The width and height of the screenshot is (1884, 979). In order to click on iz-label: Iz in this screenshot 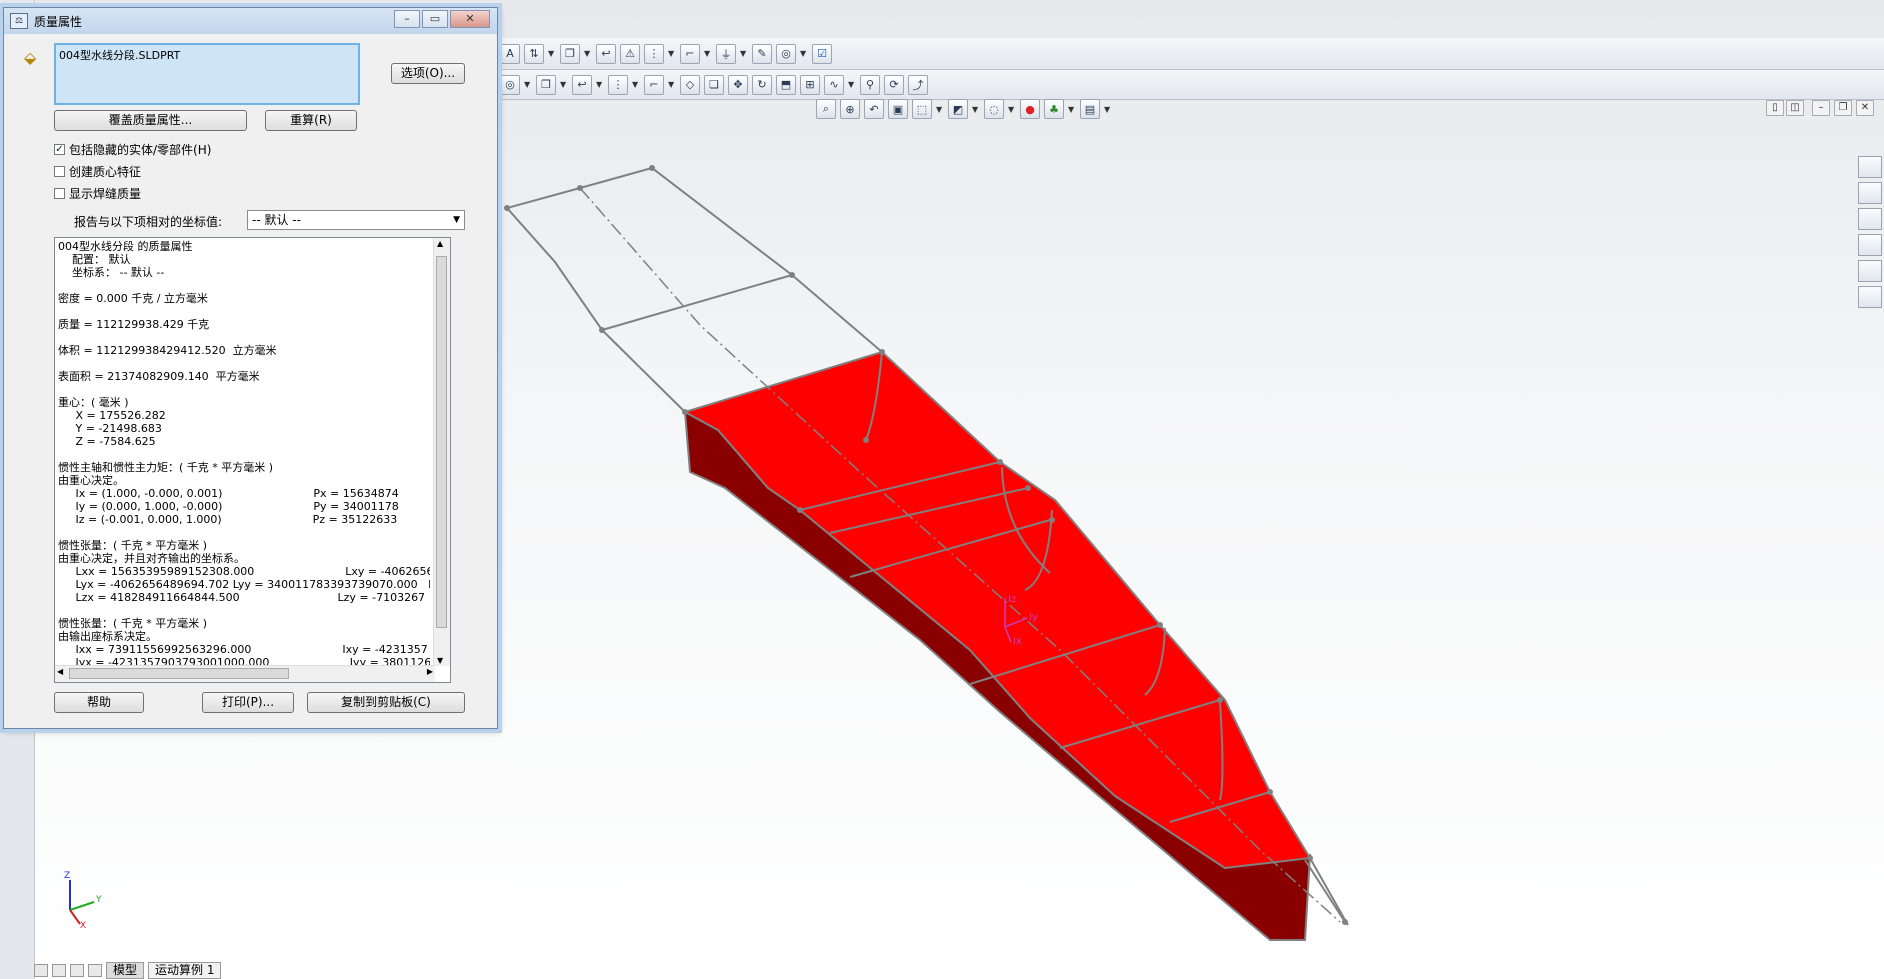, I will do `click(1012, 599)`.